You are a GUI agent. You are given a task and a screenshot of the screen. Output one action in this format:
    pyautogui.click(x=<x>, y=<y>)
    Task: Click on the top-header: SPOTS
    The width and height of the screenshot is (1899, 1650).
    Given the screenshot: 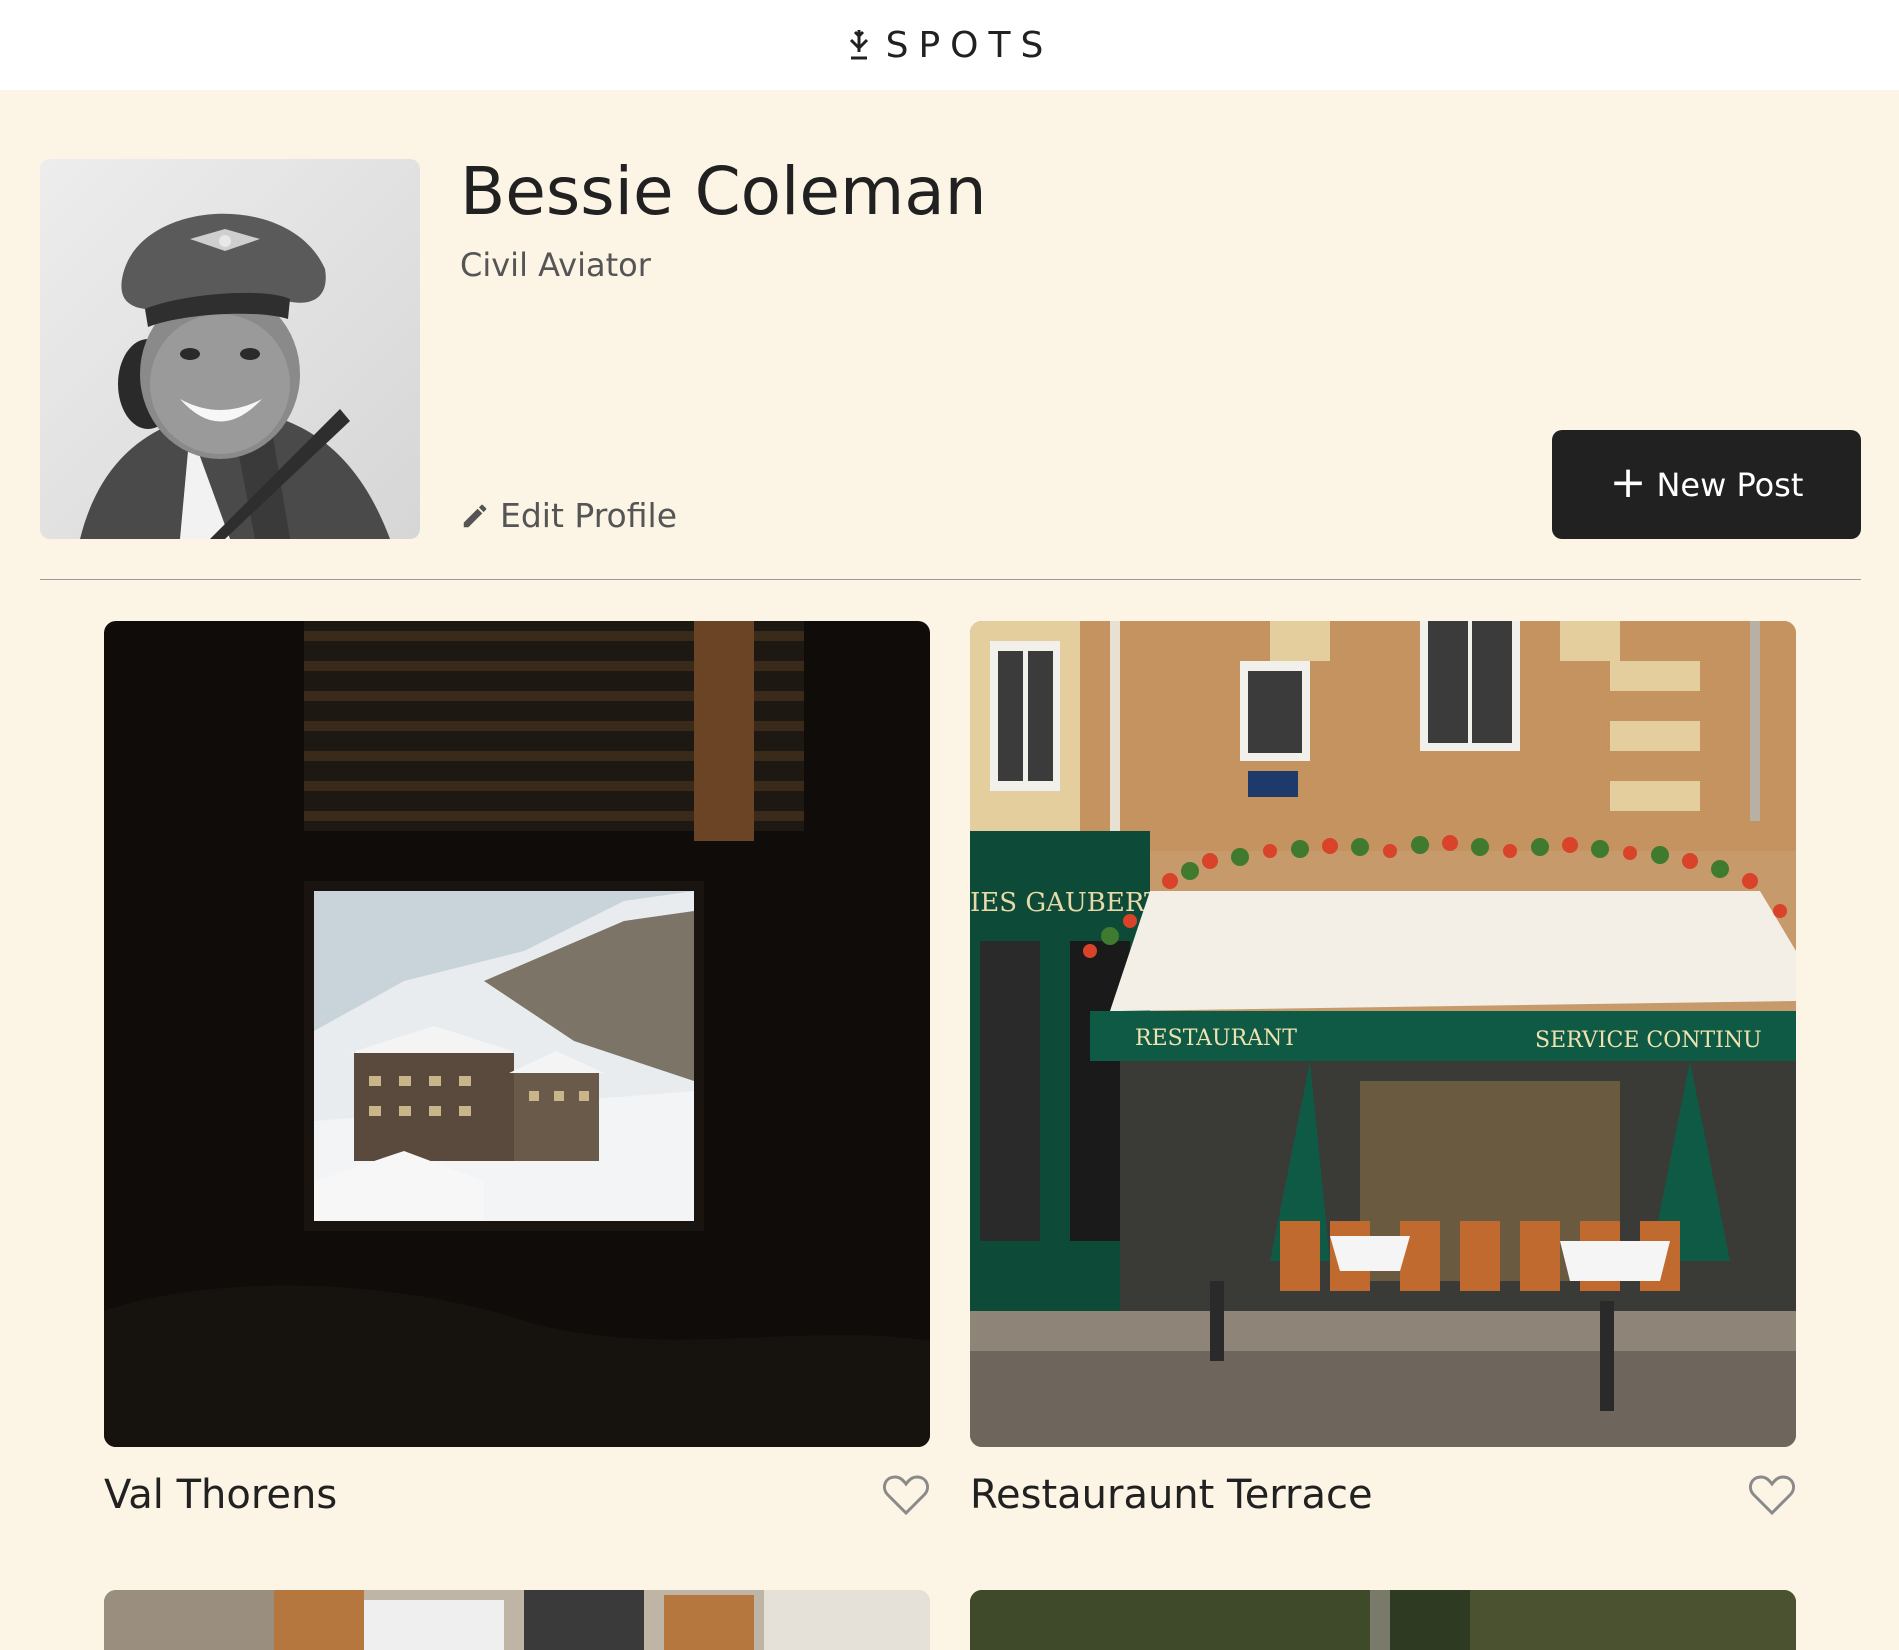 What is the action you would take?
    pyautogui.click(x=949, y=45)
    